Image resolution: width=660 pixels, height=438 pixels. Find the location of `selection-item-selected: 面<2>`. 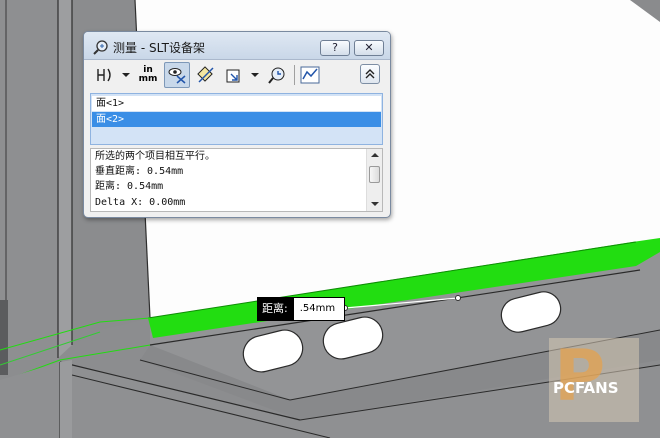

selection-item-selected: 面<2> is located at coordinates (236, 119).